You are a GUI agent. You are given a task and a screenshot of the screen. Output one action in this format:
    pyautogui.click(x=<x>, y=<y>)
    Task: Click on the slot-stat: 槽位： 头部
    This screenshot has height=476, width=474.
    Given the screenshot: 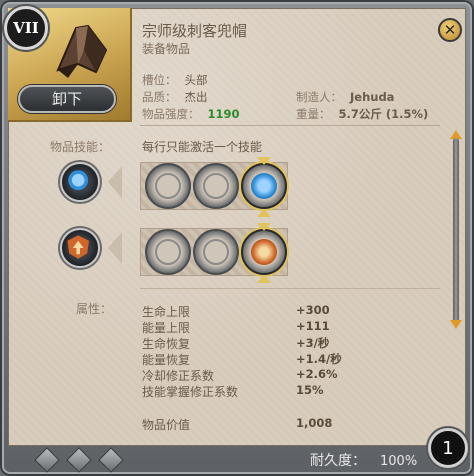 What is the action you would take?
    pyautogui.click(x=175, y=80)
    